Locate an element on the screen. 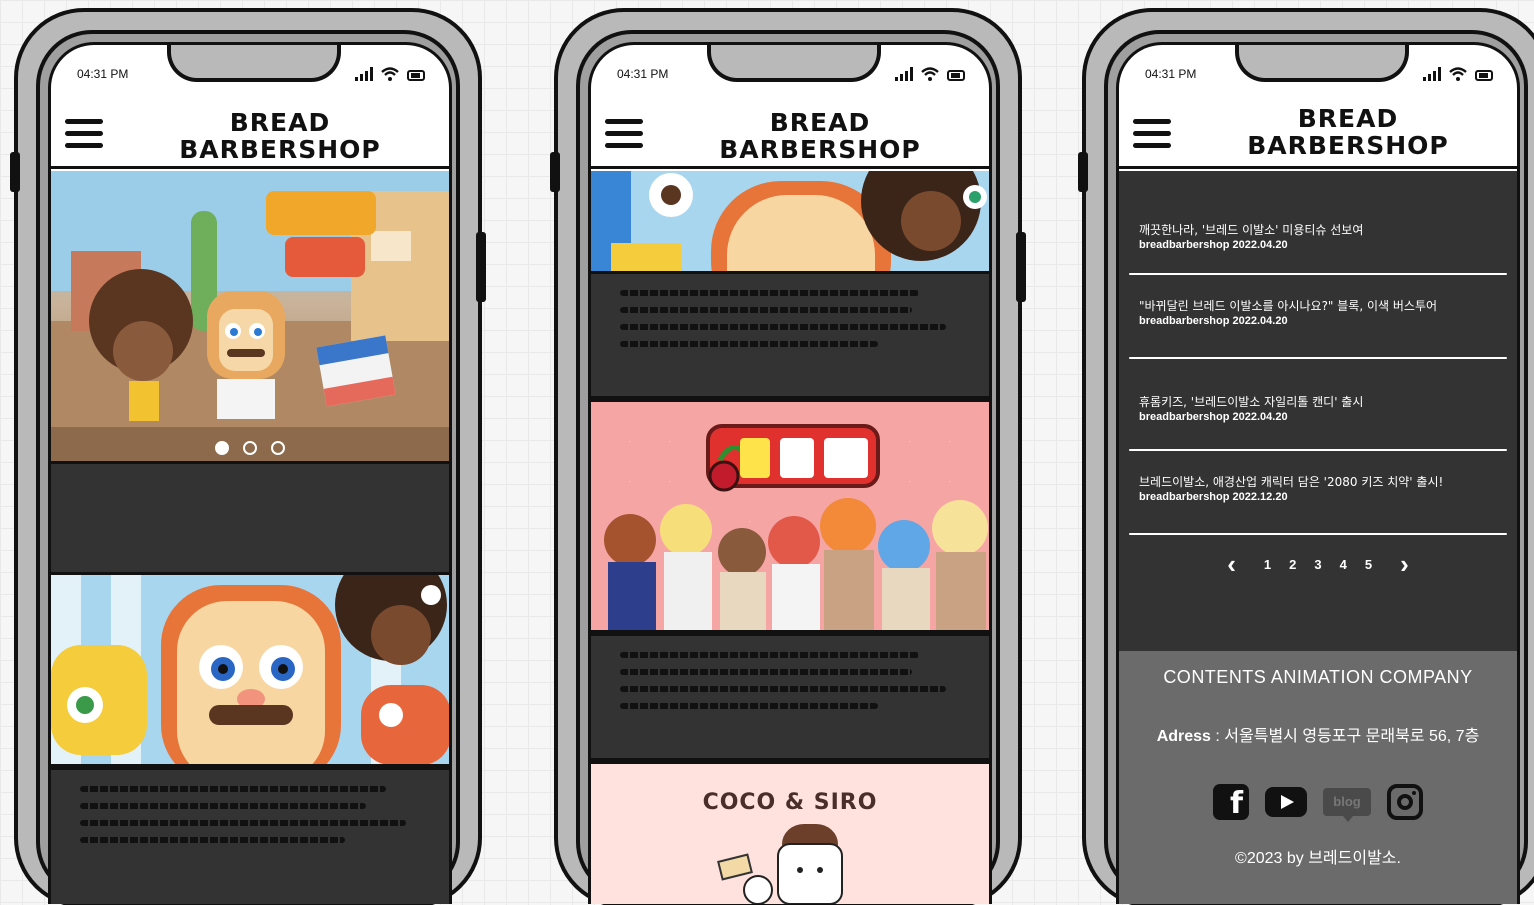 The width and height of the screenshot is (1534, 905). chevron-left-icon: ‹ is located at coordinates (1231, 564).